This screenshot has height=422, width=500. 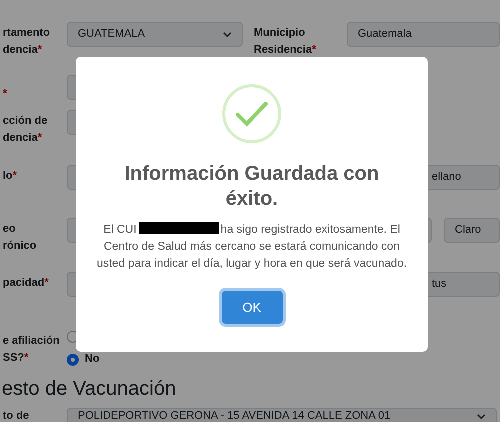 What do you see at coordinates (280, 33) in the screenshot?
I see `field-label: Municipio` at bounding box center [280, 33].